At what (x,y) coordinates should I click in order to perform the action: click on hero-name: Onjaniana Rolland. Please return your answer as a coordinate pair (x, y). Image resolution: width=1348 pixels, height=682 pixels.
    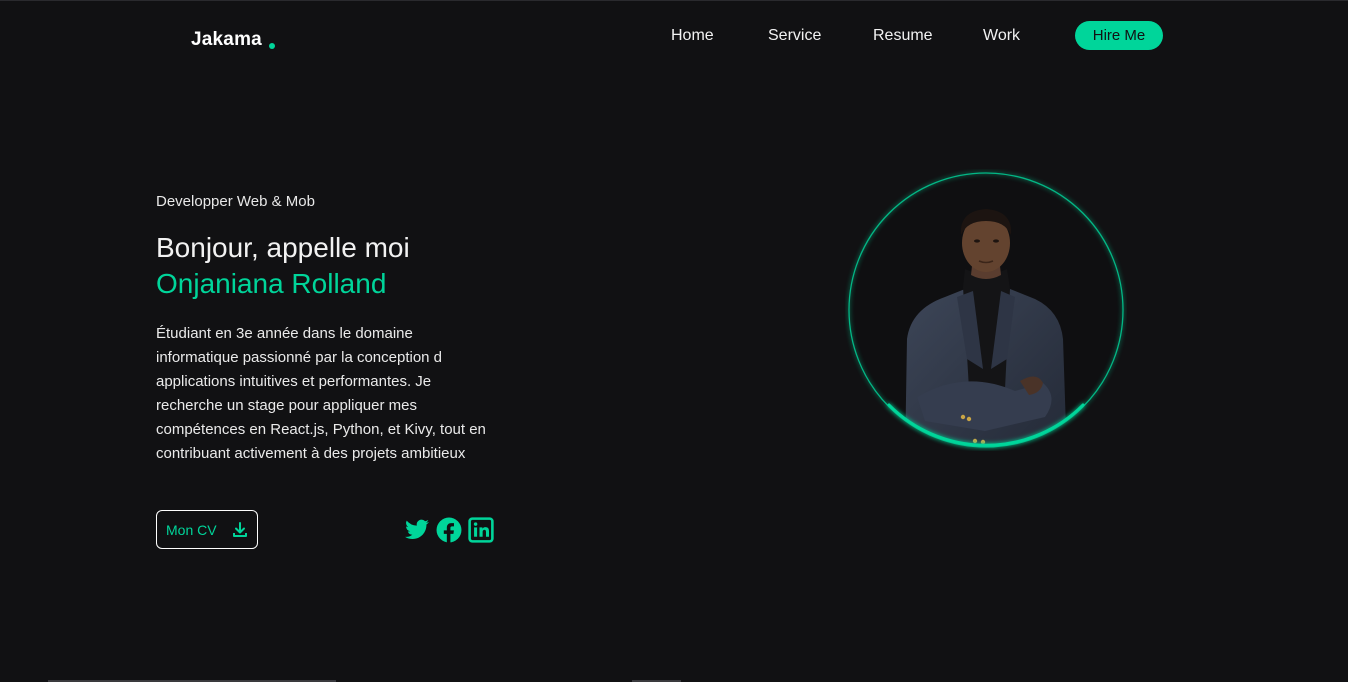
    Looking at the image, I should click on (271, 283).